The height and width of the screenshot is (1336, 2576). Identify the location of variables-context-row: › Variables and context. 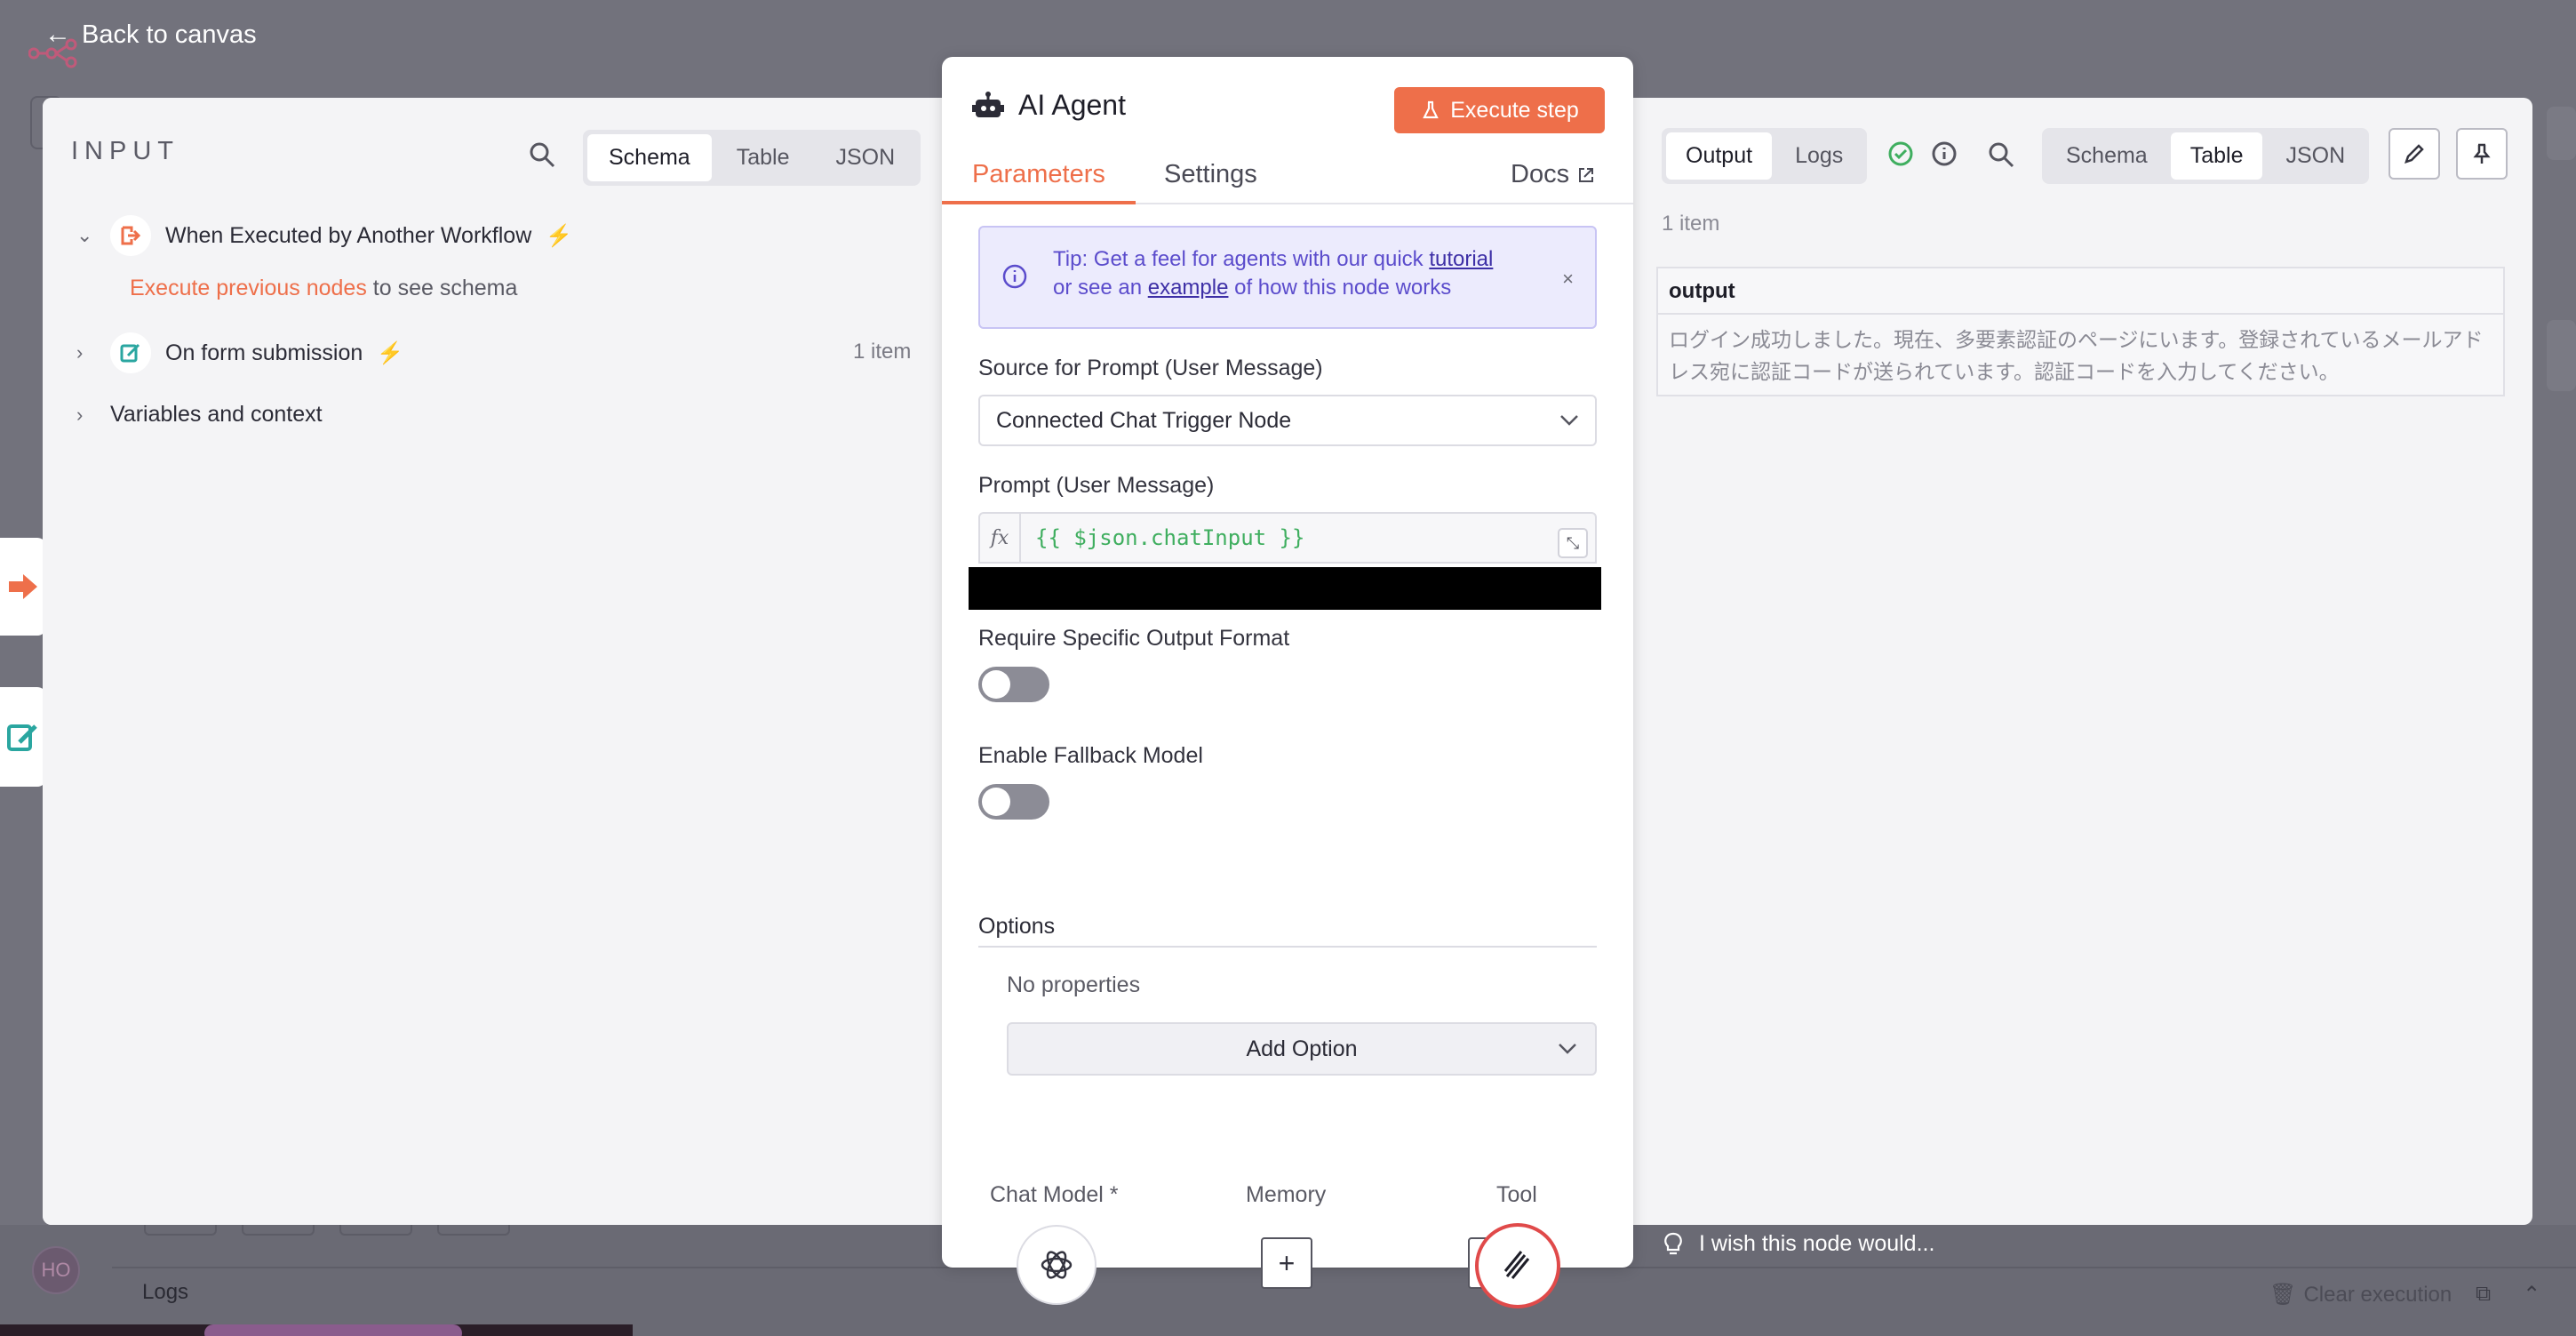
(199, 415).